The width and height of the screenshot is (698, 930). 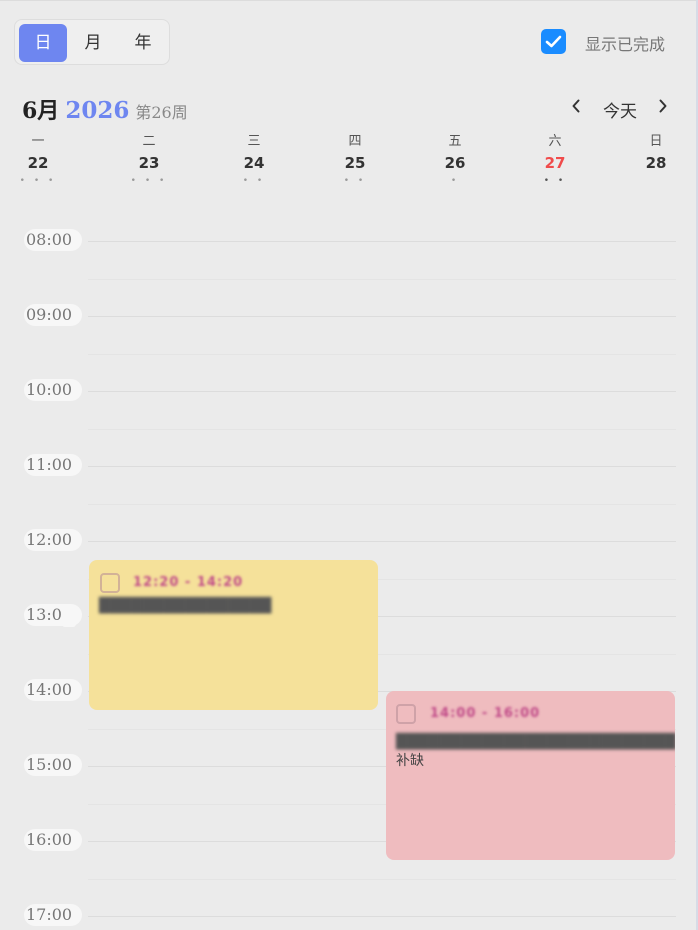 I want to click on day-wed: 三 24 • •, so click(x=254, y=159).